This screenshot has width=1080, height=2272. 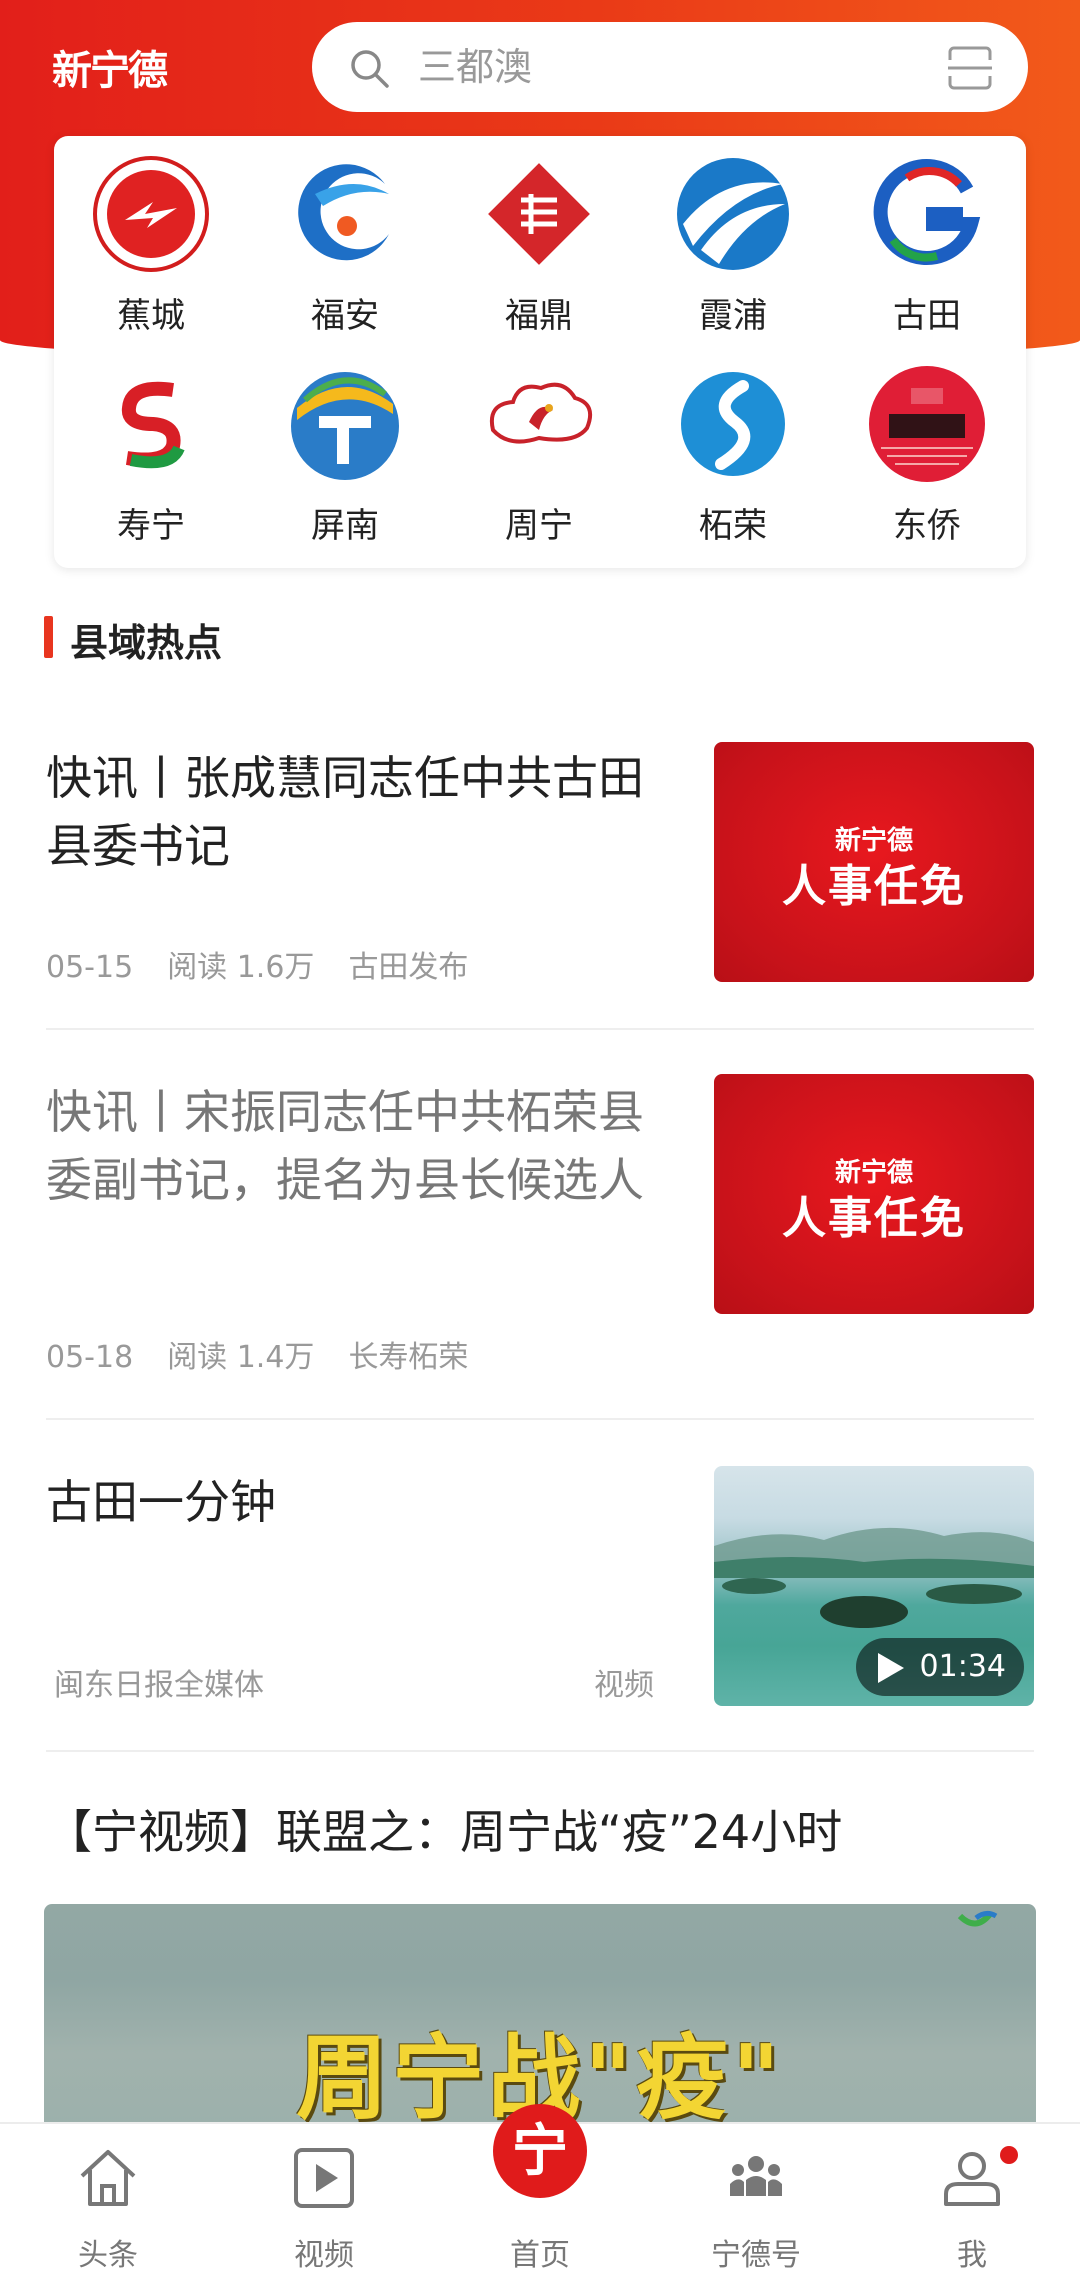 I want to click on article-type: 视频, so click(x=624, y=1685).